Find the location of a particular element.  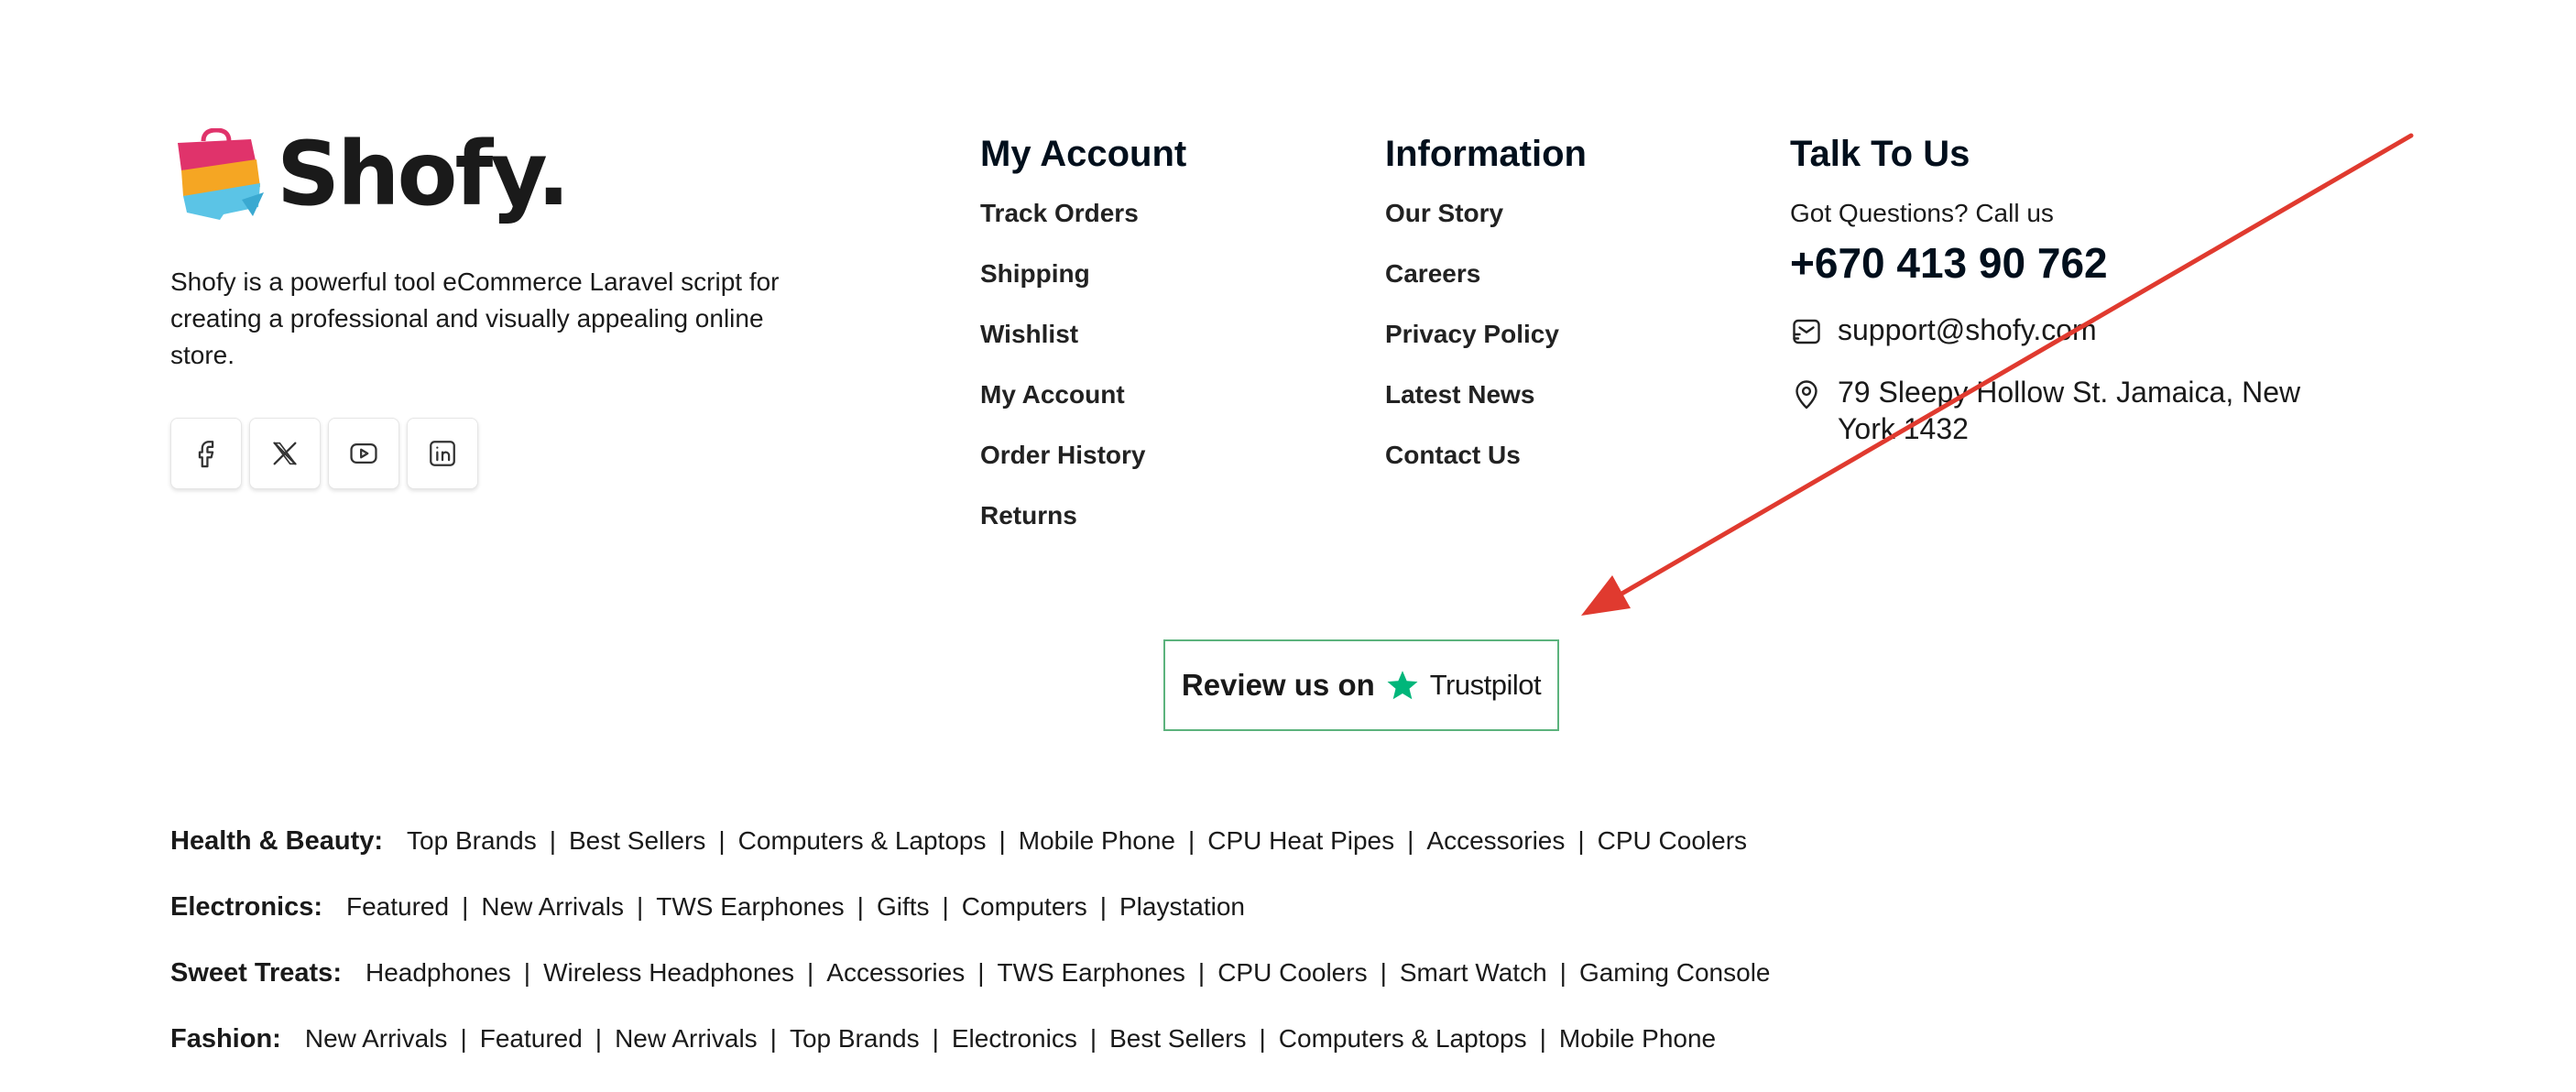

talk-subtitle: Got Questions? Call us is located at coordinates (1922, 213).